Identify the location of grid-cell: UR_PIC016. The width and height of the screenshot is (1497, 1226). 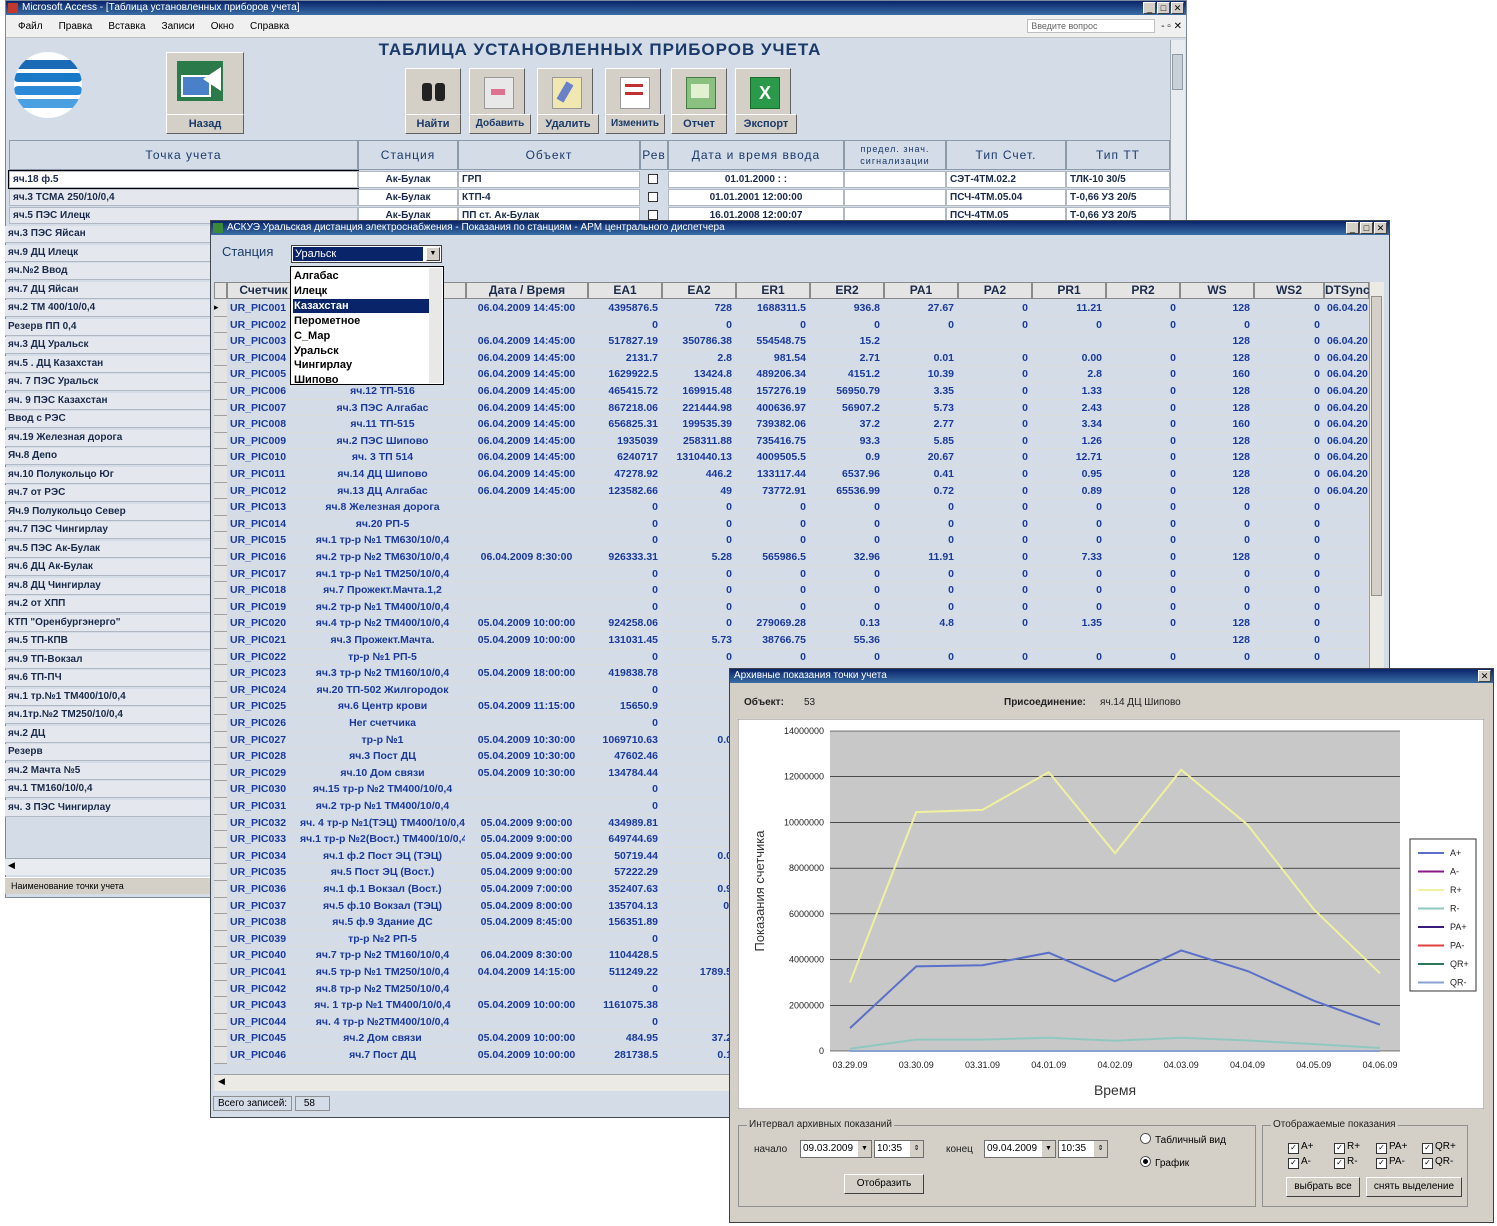
(263, 557).